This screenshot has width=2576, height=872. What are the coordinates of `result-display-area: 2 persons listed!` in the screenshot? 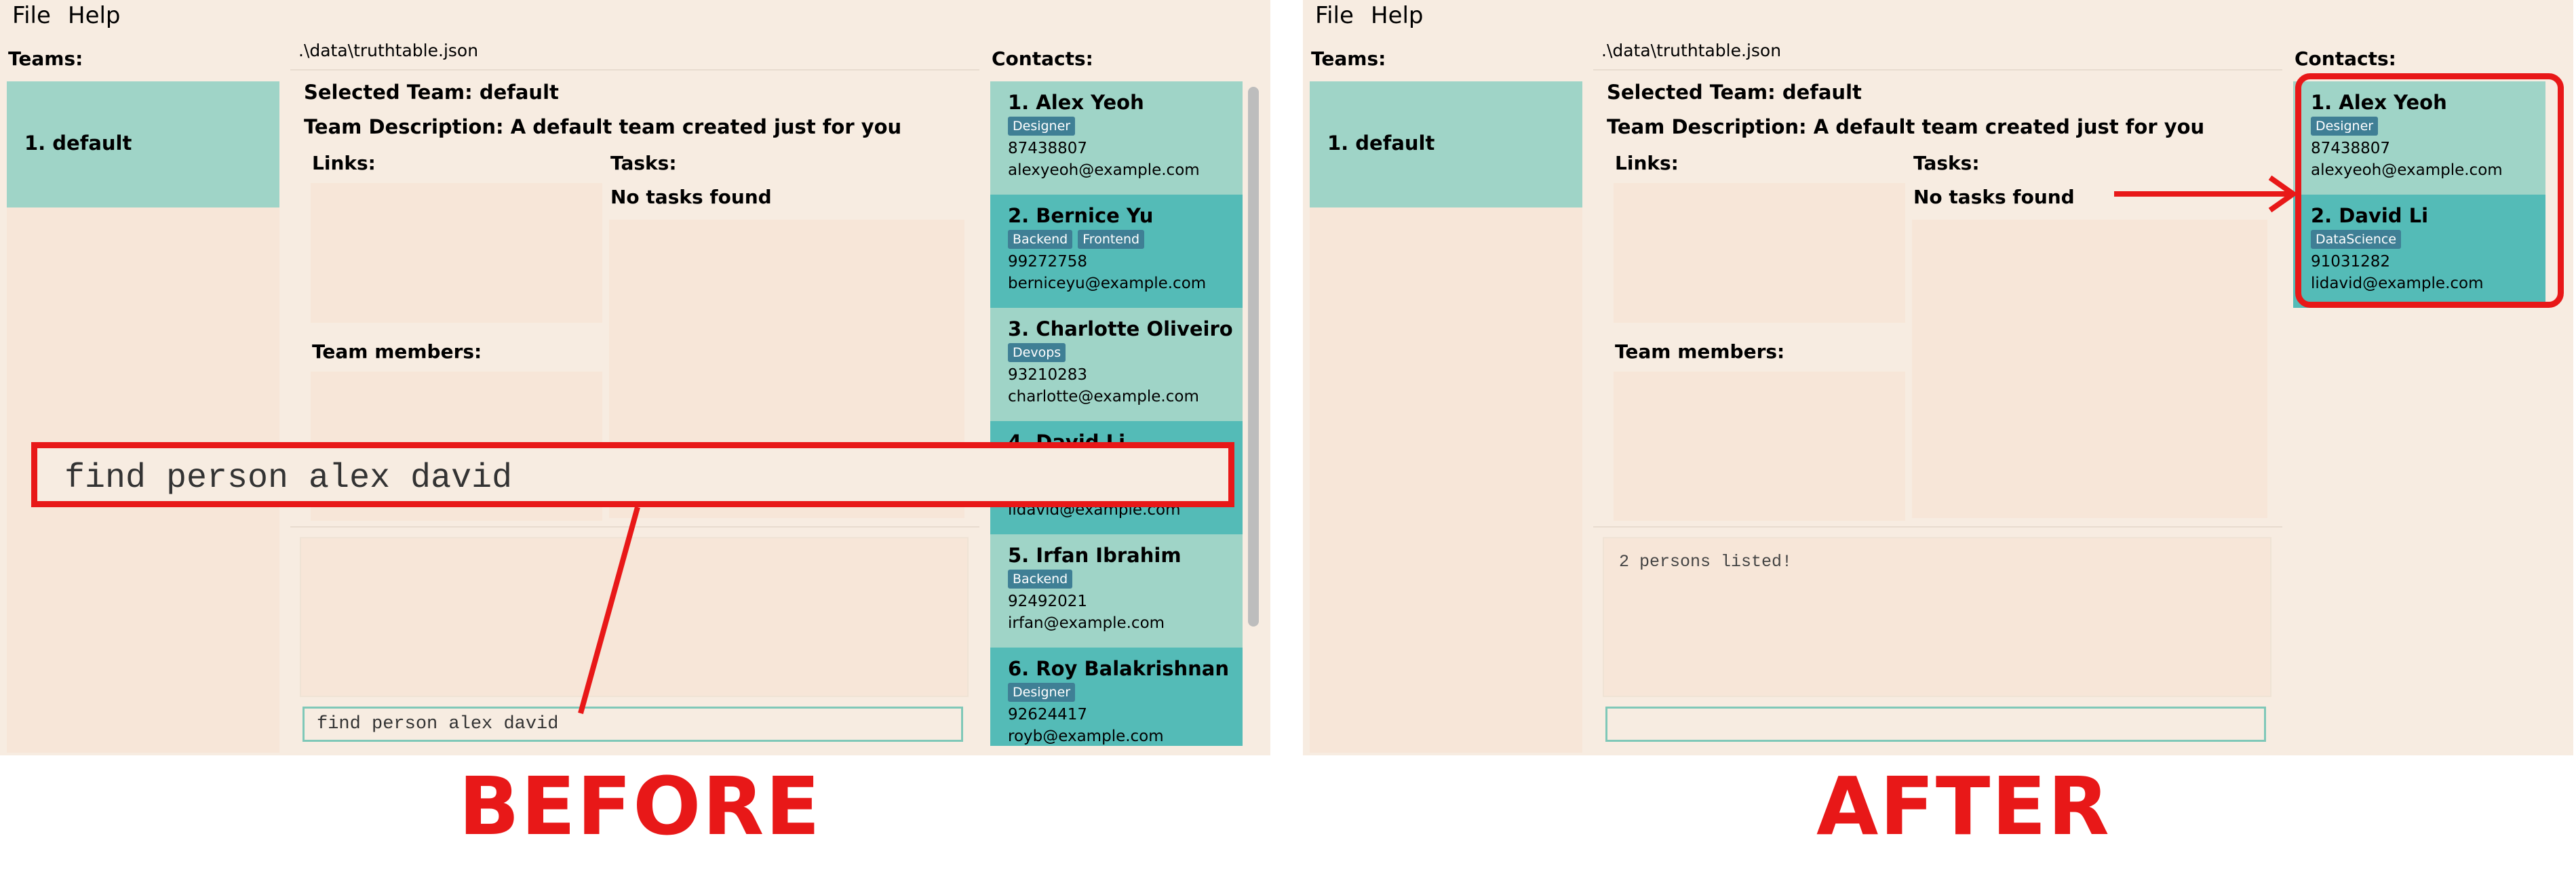 It's located at (1937, 616).